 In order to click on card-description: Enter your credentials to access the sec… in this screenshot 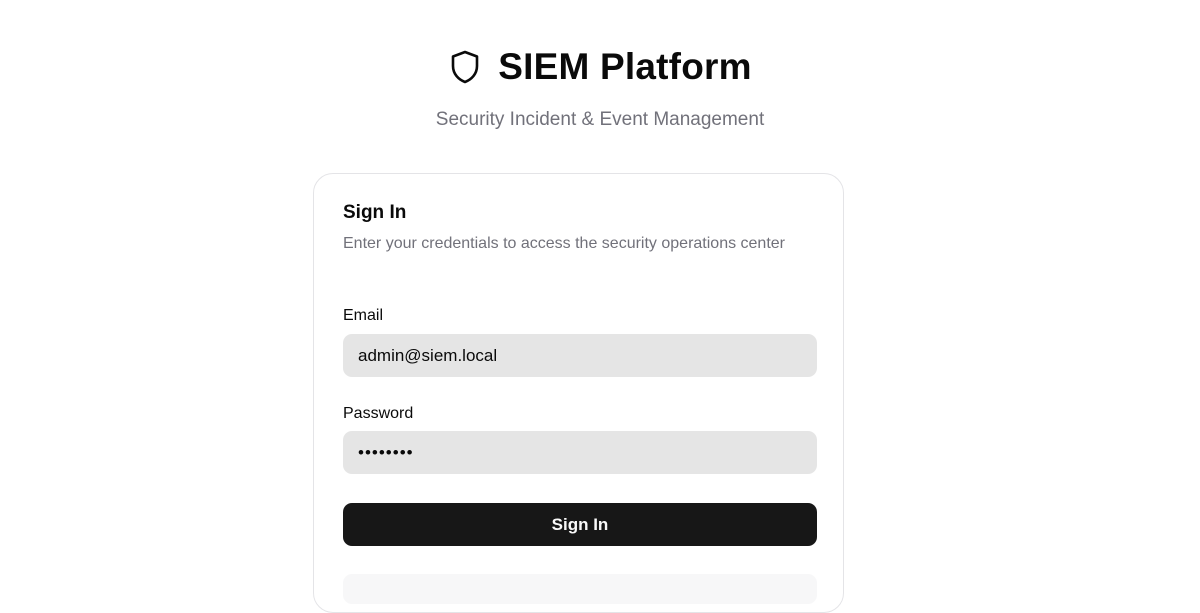, I will do `click(564, 243)`.